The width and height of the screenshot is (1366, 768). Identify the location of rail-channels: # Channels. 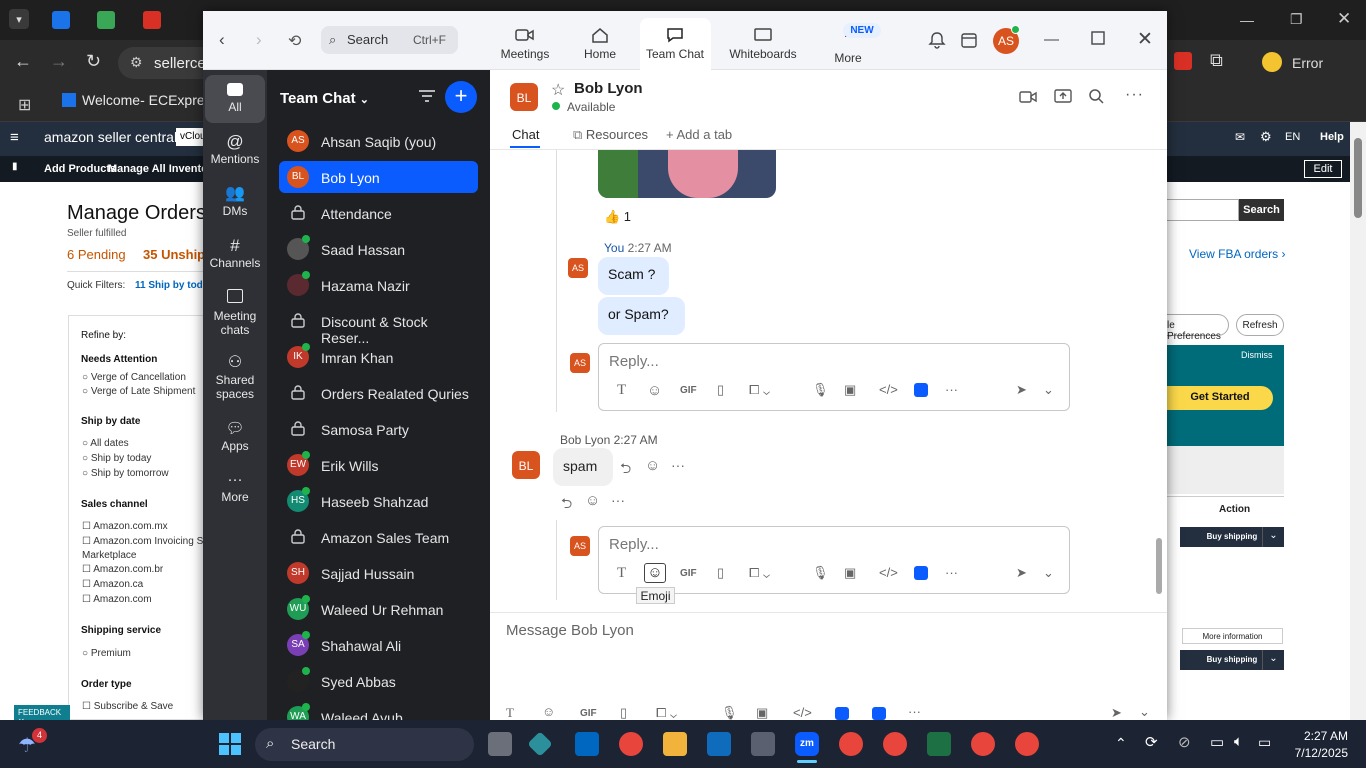
(235, 253).